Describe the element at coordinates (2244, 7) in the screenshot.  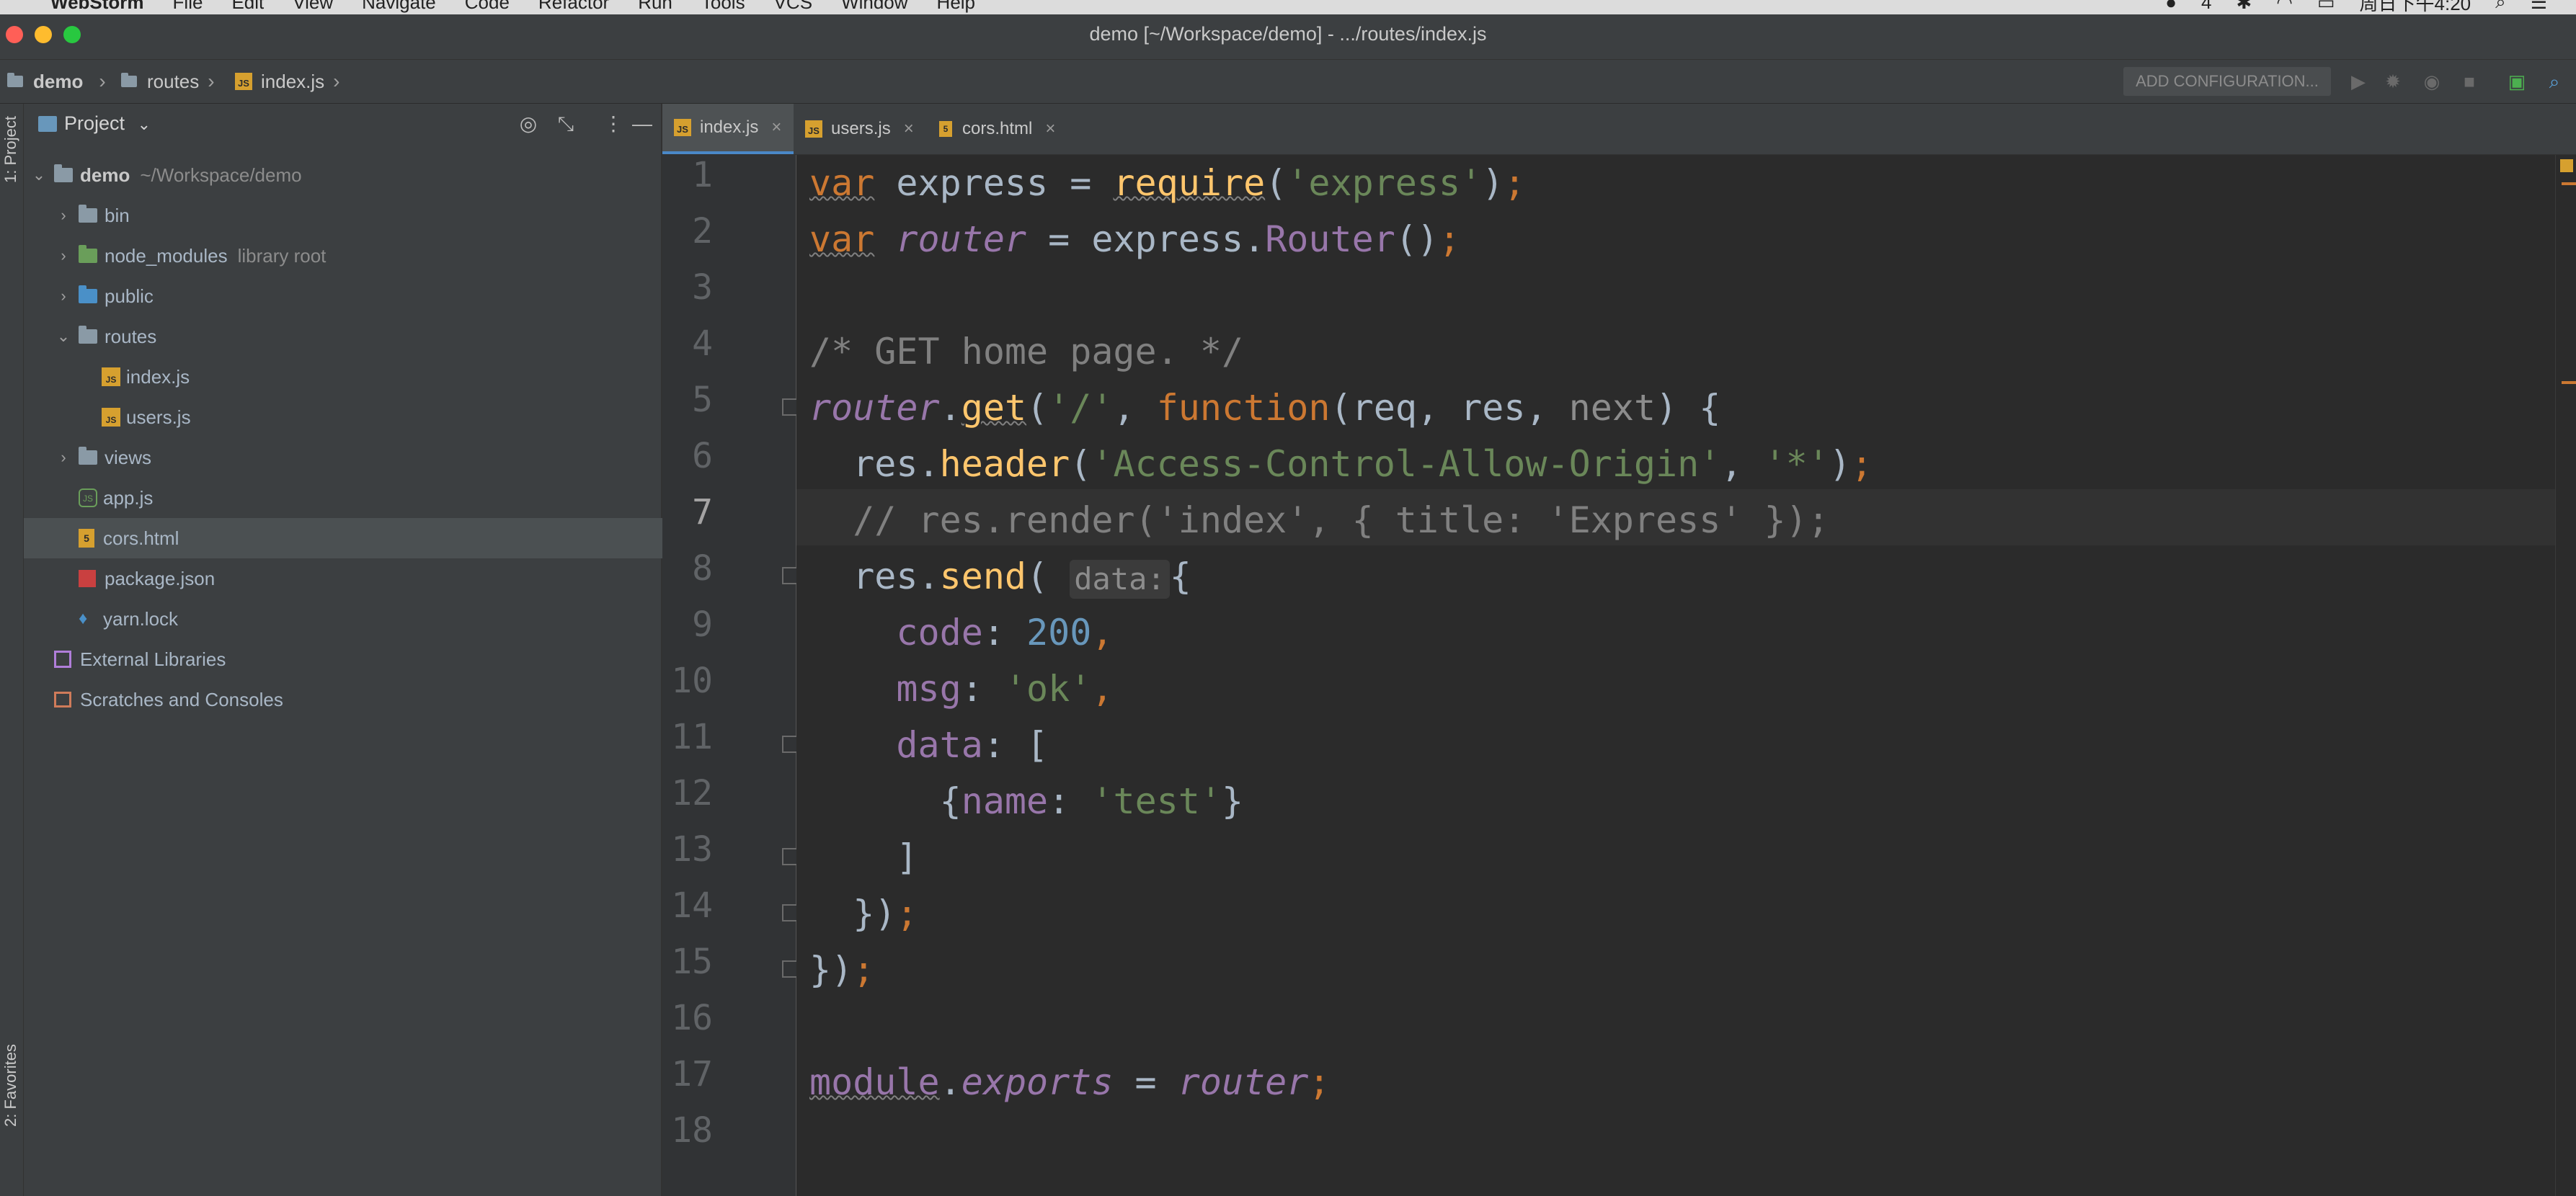
I see `bluetooth-icon: ✱` at that location.